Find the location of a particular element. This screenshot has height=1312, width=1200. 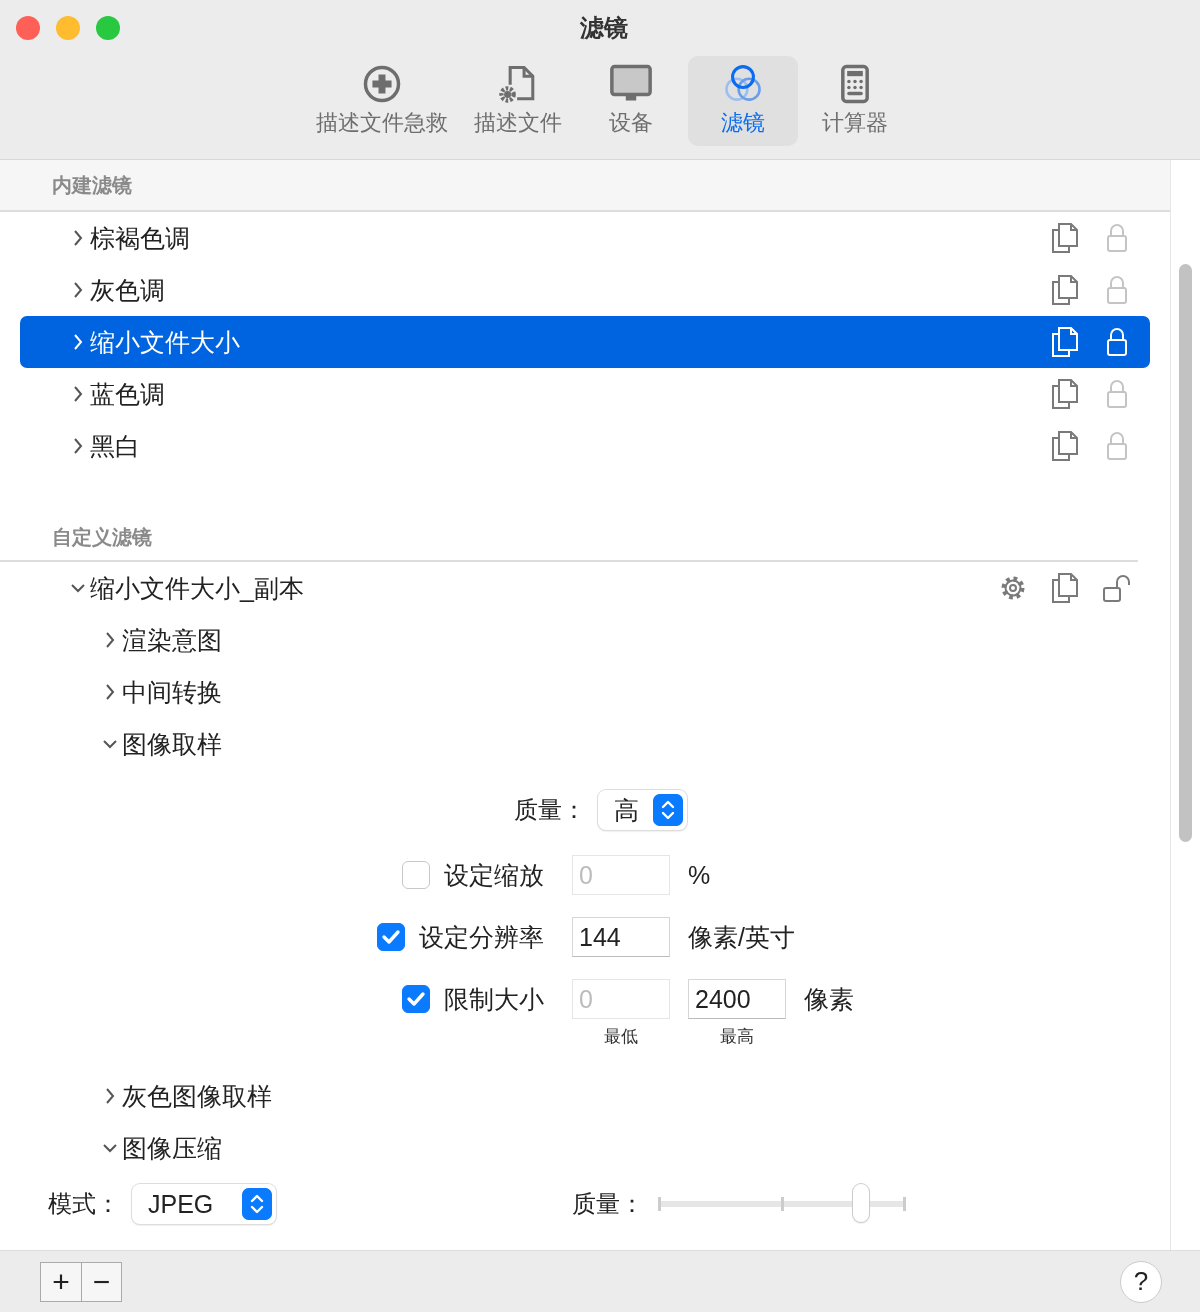

row-label: 灰色图像取样 is located at coordinates (197, 1096).